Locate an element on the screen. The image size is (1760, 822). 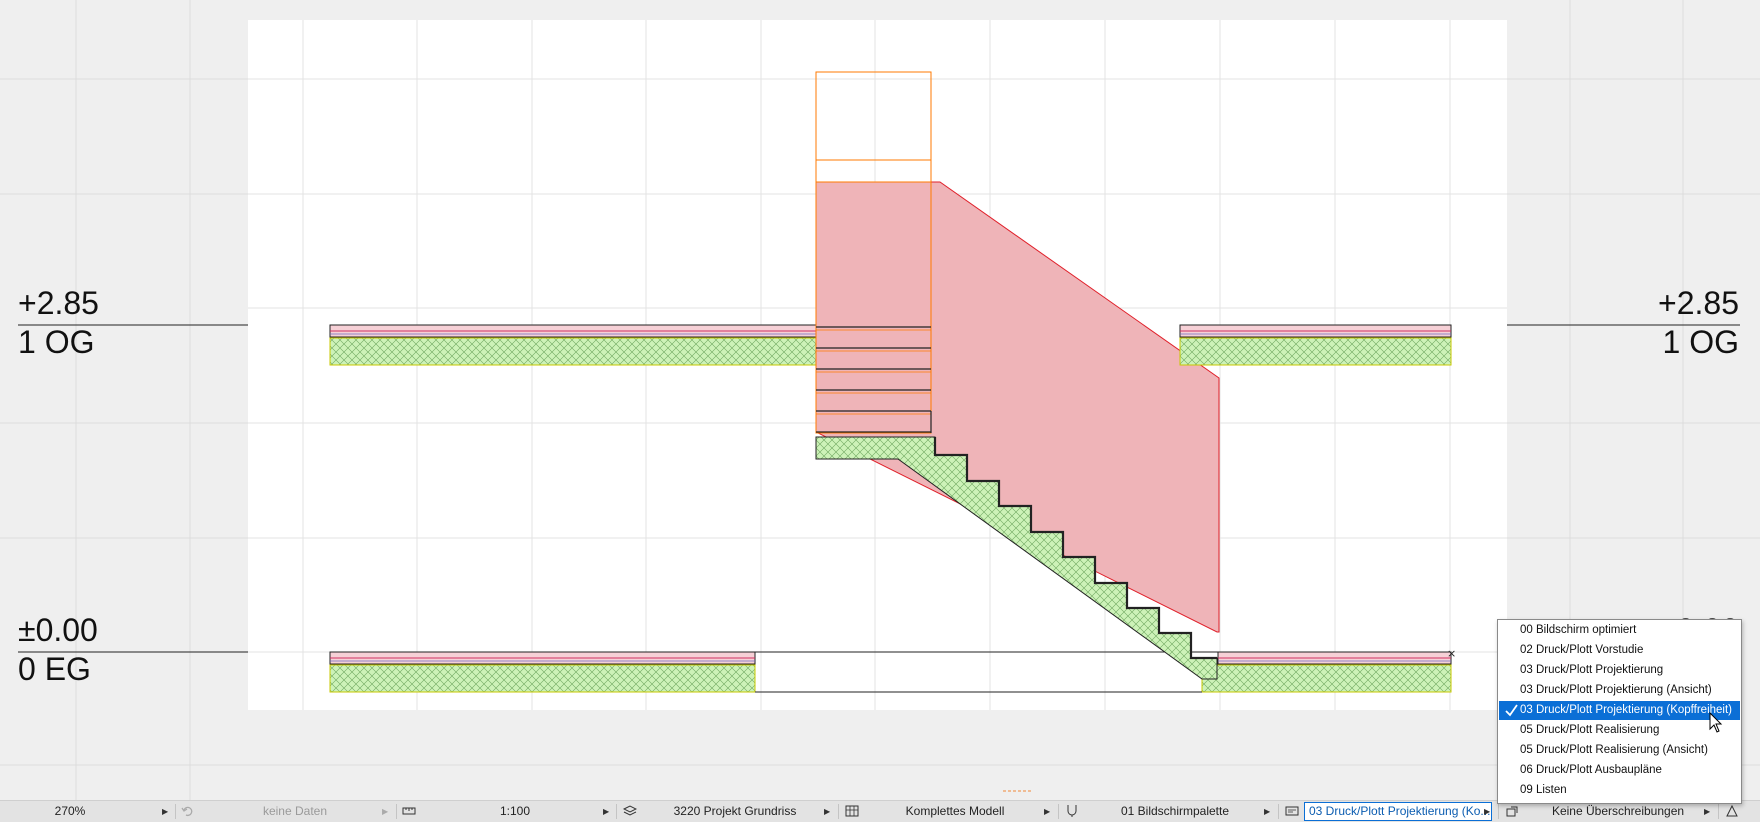
scale-arrow-icon: ▶ is located at coordinates (607, 811).